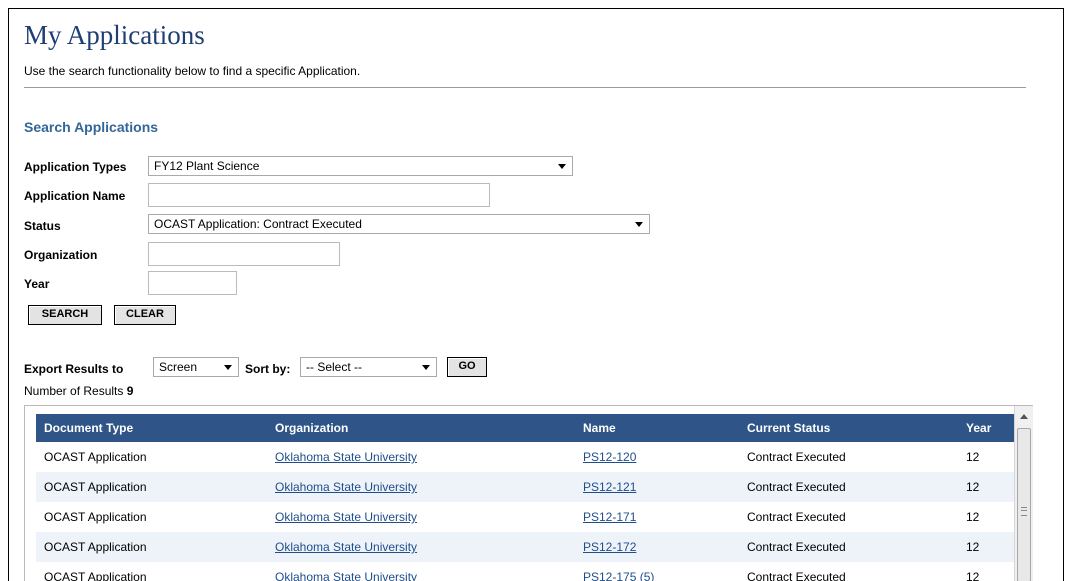  What do you see at coordinates (421, 428) in the screenshot?
I see `column-header-organization: Organization` at bounding box center [421, 428].